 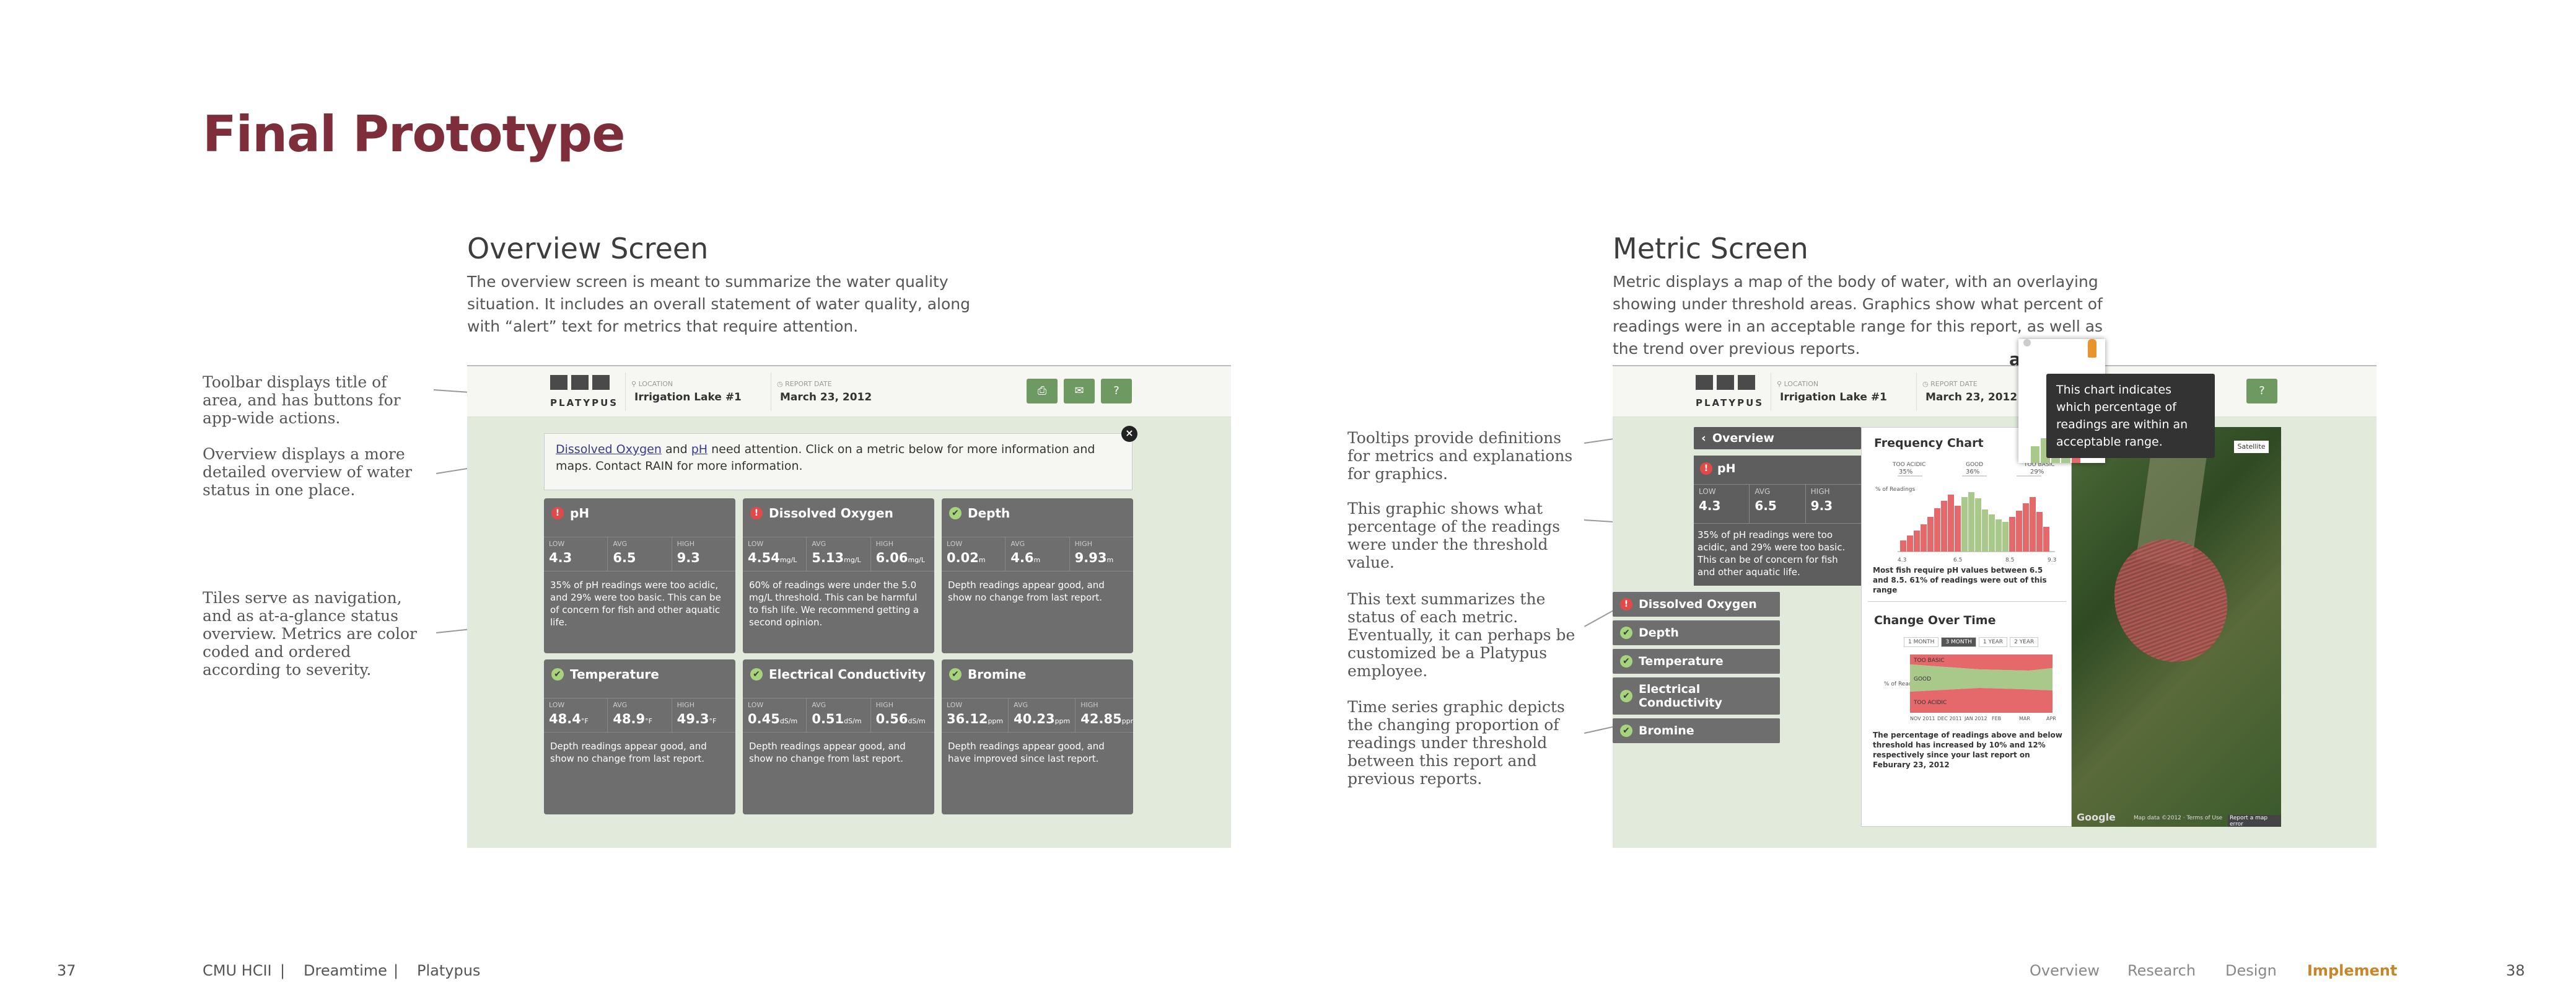 I want to click on range-button: 1 MONTH, so click(x=1921, y=642).